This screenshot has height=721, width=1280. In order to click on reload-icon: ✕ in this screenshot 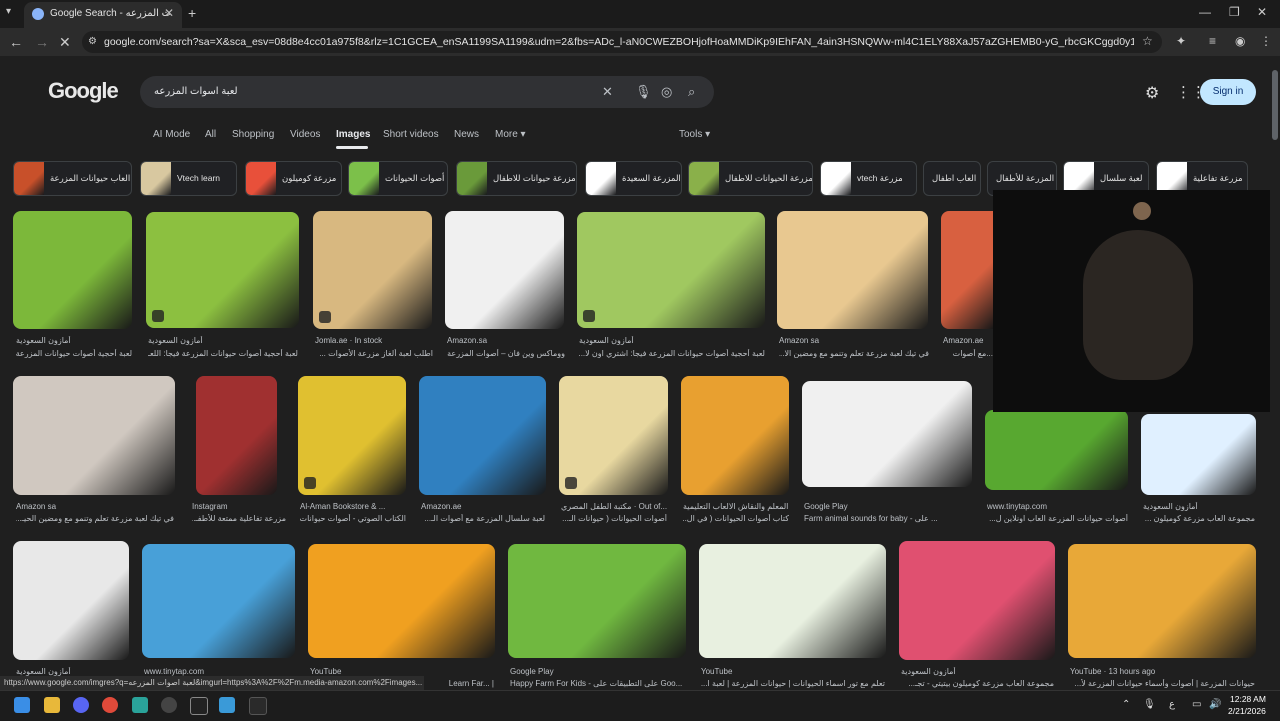, I will do `click(65, 42)`.